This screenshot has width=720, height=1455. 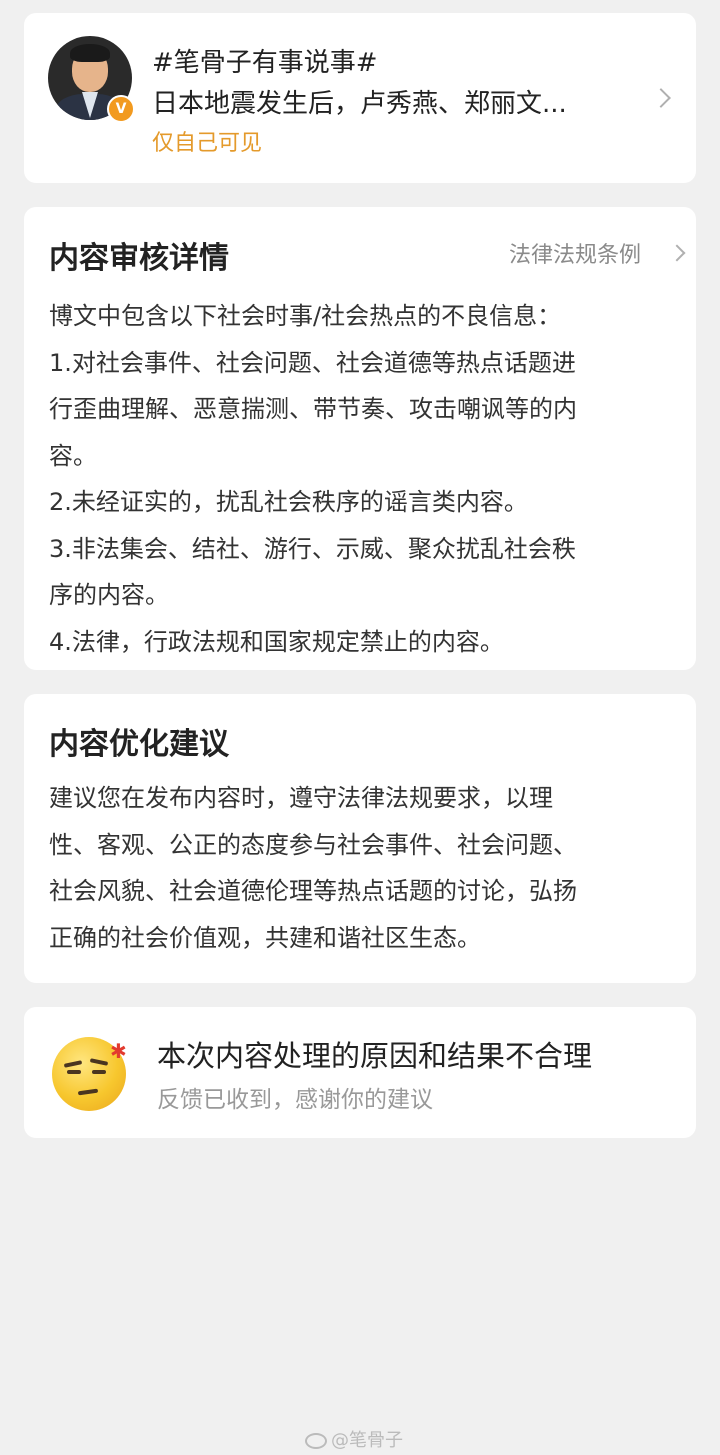 I want to click on feedback-subtitle: 反馈已收到，感谢你的建议, so click(x=295, y=1100).